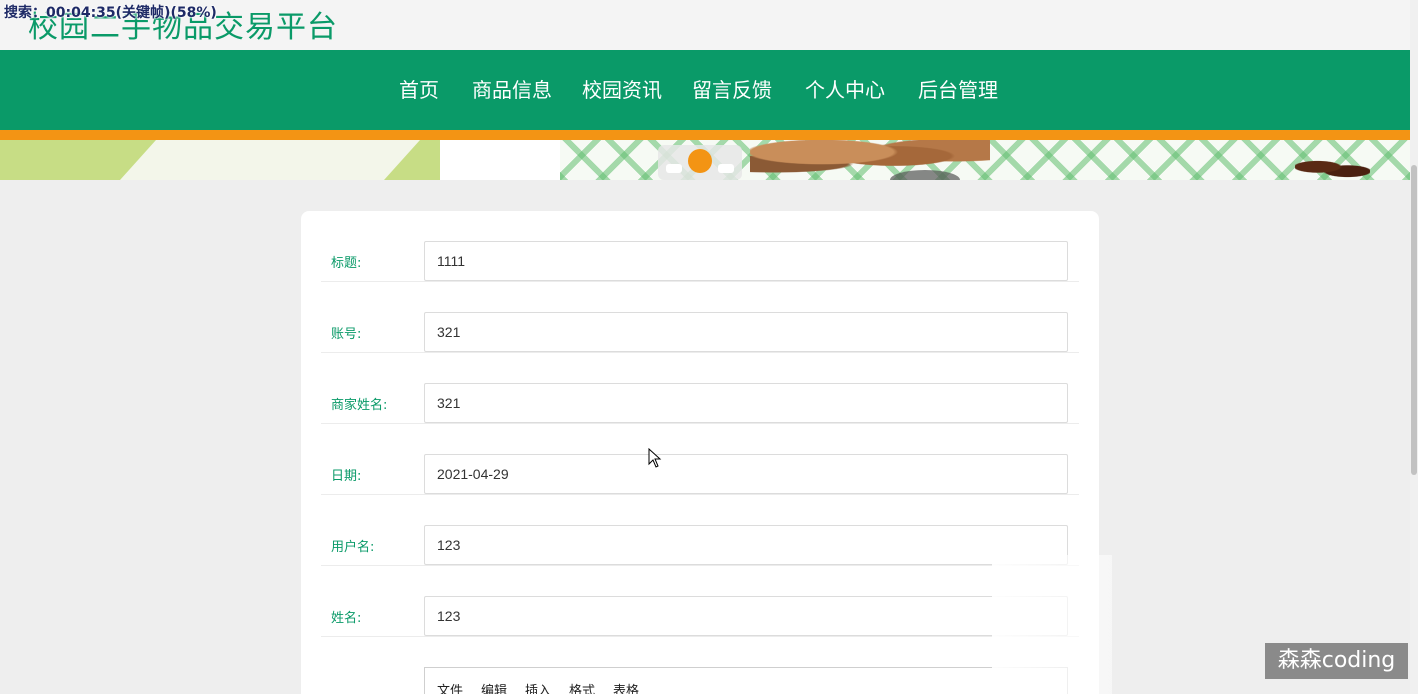 The width and height of the screenshot is (1418, 694). I want to click on nav-item-campus-news: 校园资讯, so click(622, 88).